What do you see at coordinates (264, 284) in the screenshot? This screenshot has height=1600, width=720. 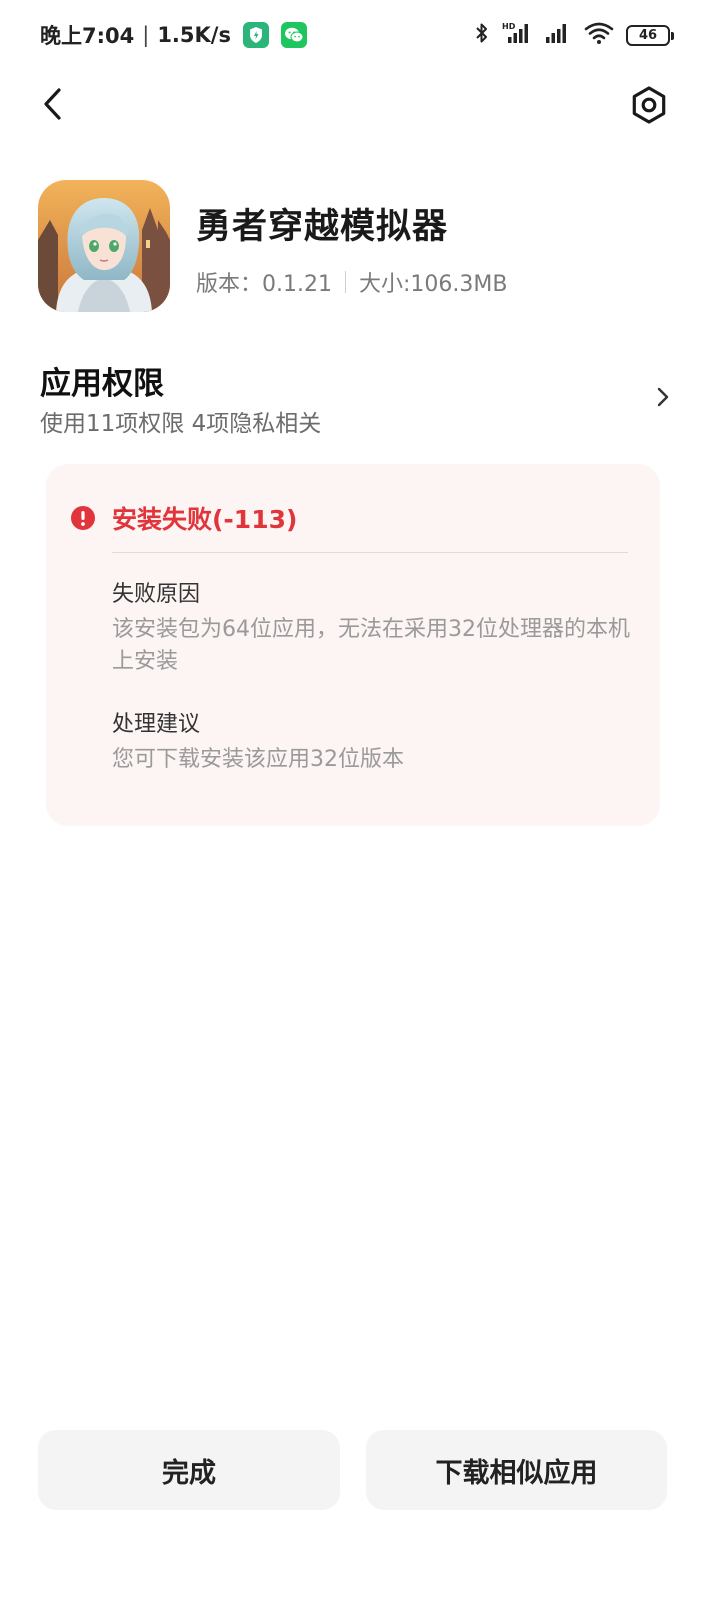 I see `app-version: 版本：0.1.21` at bounding box center [264, 284].